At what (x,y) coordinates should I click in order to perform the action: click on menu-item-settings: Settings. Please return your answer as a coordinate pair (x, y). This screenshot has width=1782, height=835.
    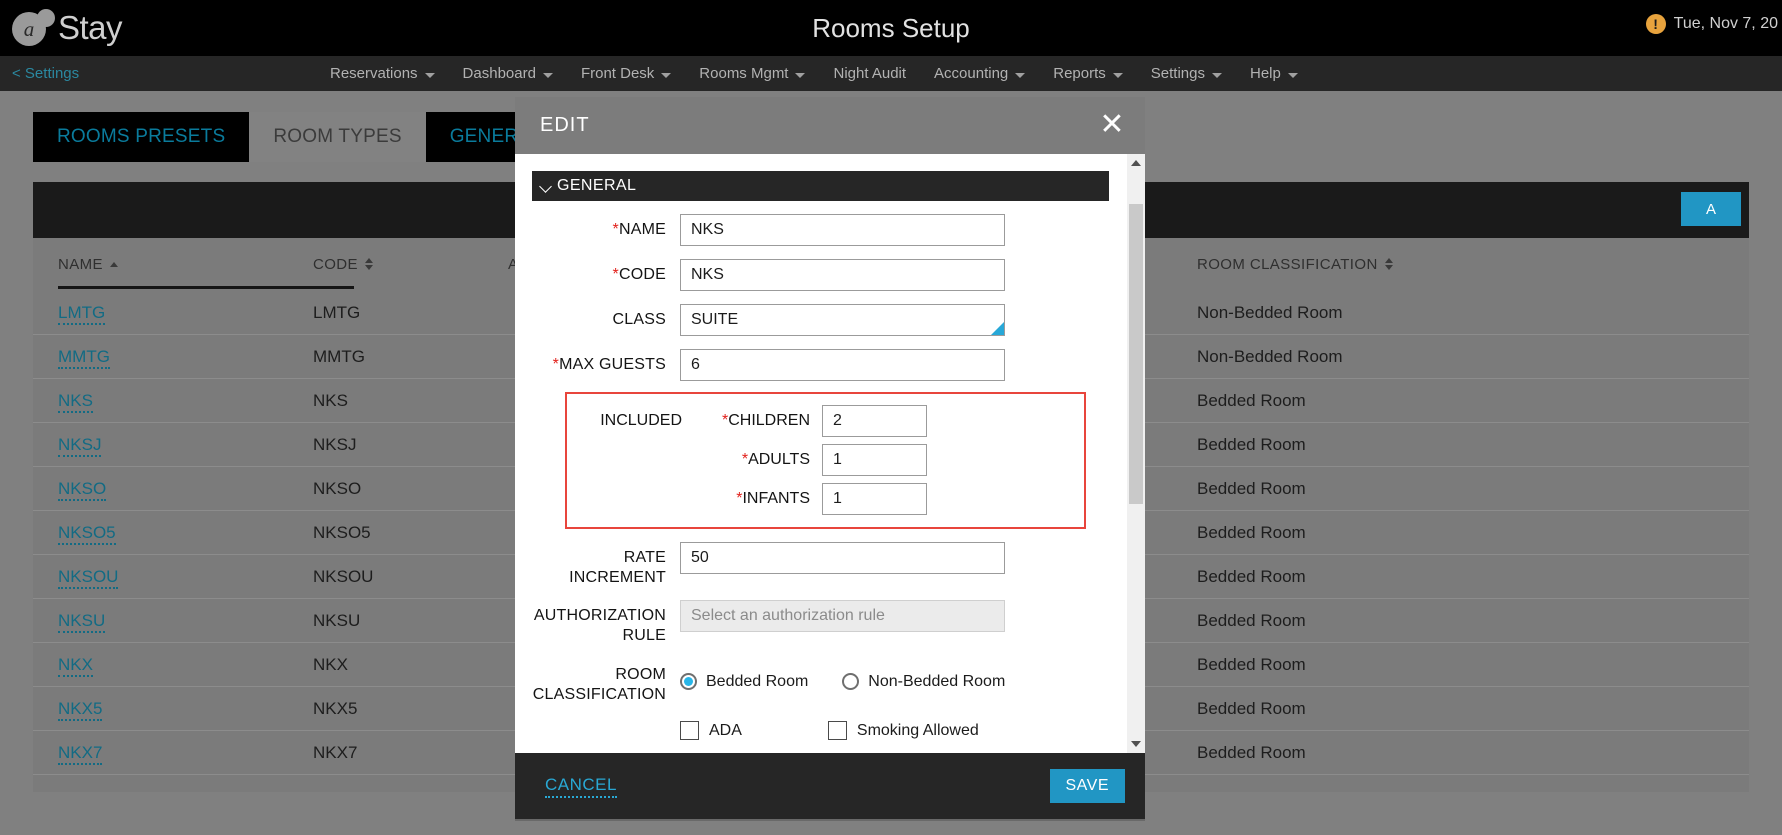
    Looking at the image, I should click on (1186, 73).